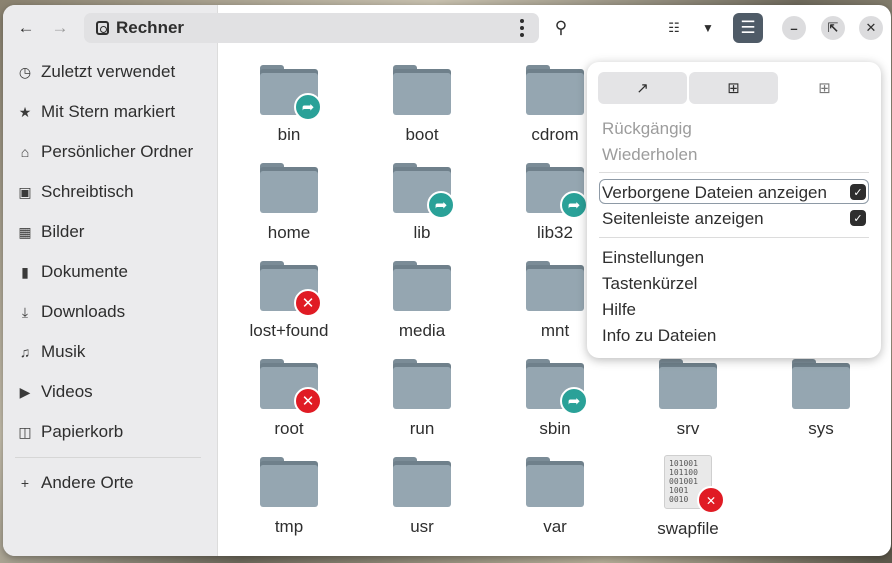 Image resolution: width=892 pixels, height=563 pixels. What do you see at coordinates (422, 330) in the screenshot?
I see `file-name: media` at bounding box center [422, 330].